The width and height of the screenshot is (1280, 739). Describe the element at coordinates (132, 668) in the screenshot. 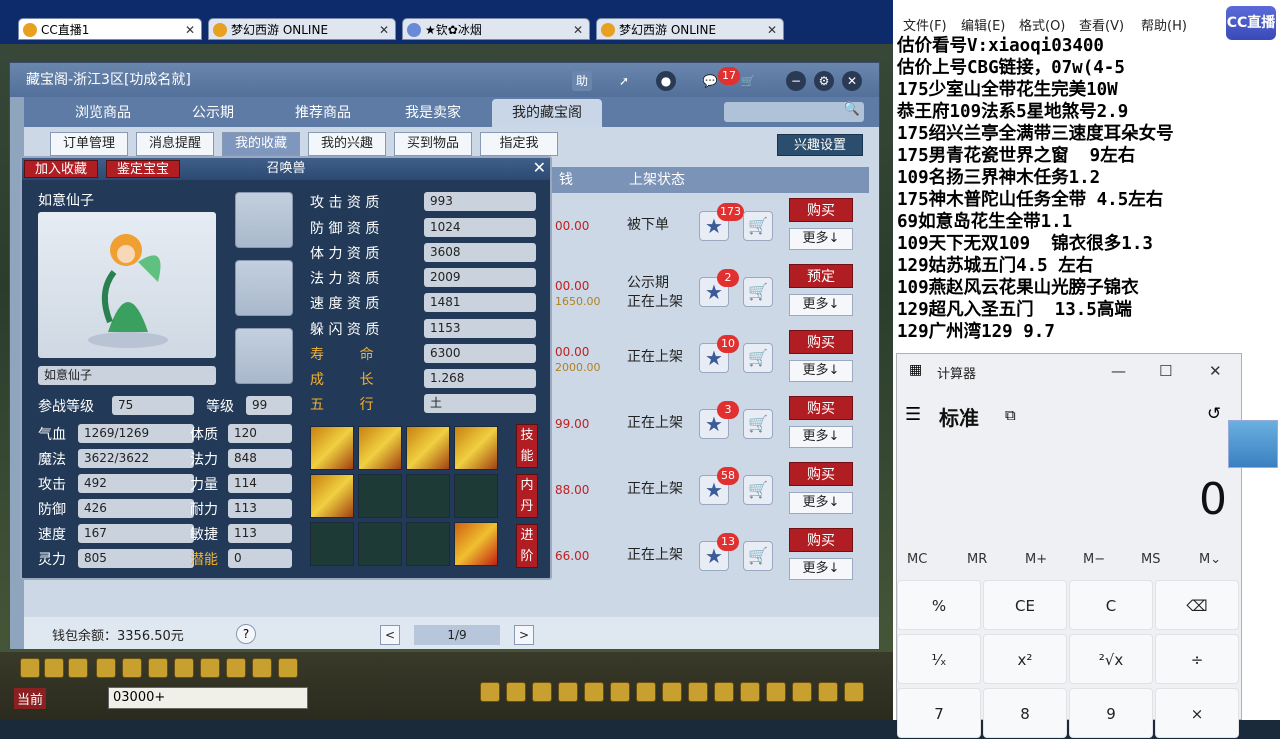

I see `zoom-icon` at that location.